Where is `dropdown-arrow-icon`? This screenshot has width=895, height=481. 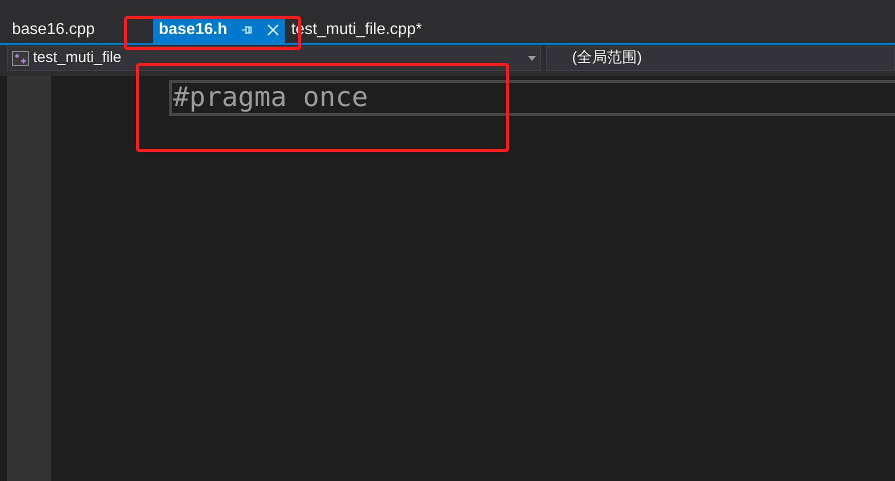
dropdown-arrow-icon is located at coordinates (532, 58).